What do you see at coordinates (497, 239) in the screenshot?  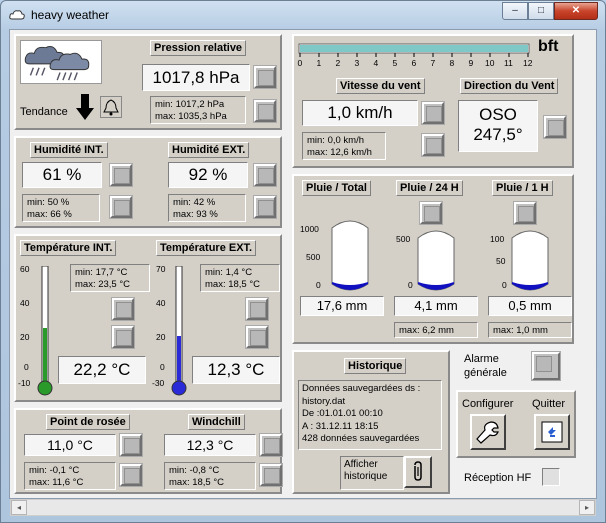 I see `rain-1h-tick: 100` at bounding box center [497, 239].